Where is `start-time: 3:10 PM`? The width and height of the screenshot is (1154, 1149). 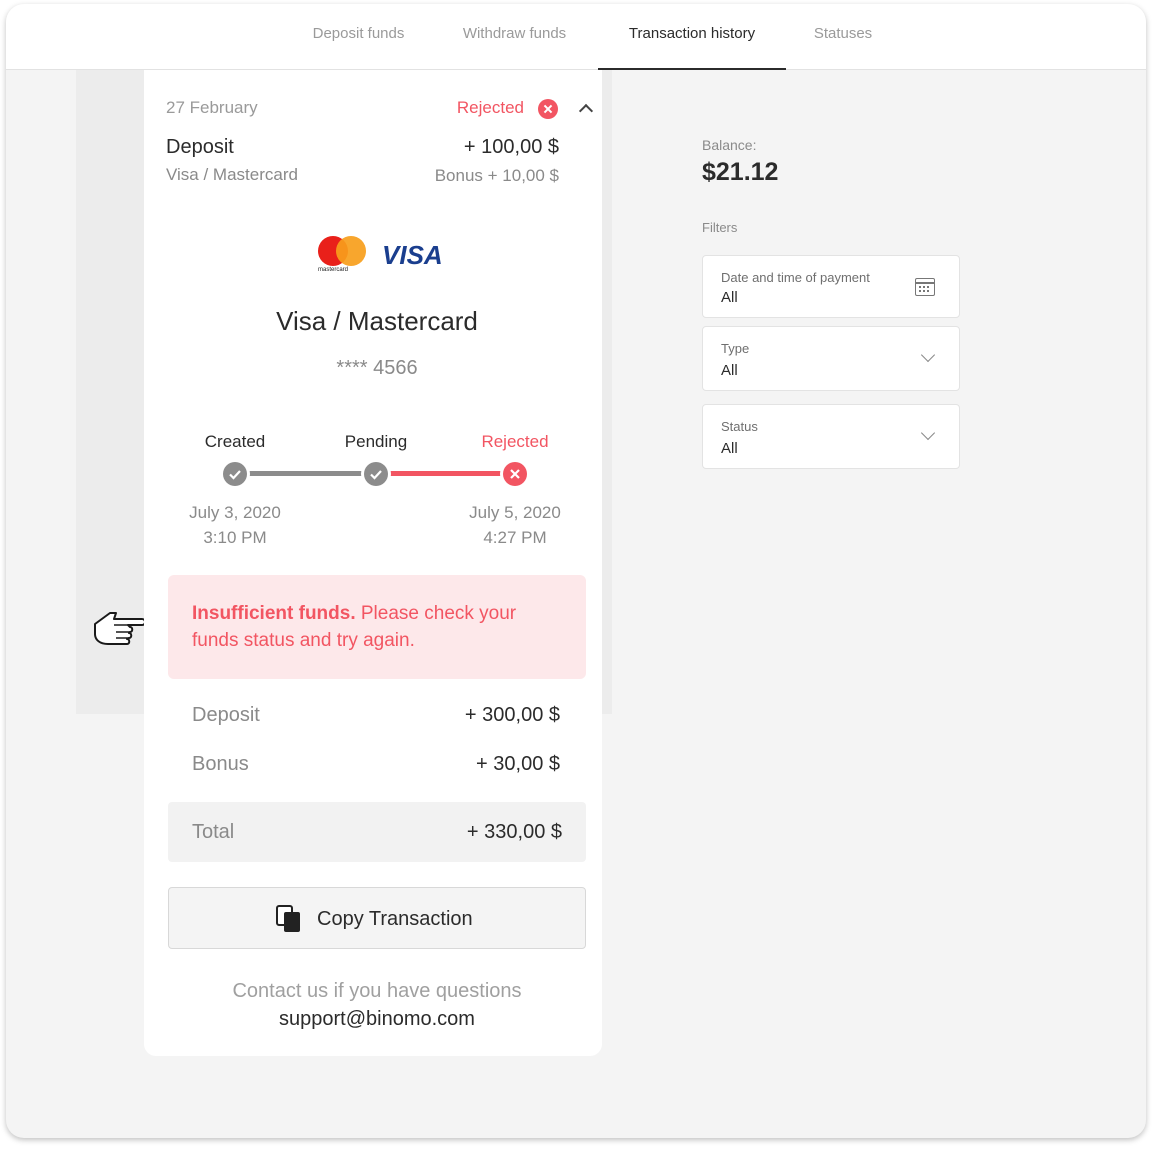
start-time: 3:10 PM is located at coordinates (235, 537).